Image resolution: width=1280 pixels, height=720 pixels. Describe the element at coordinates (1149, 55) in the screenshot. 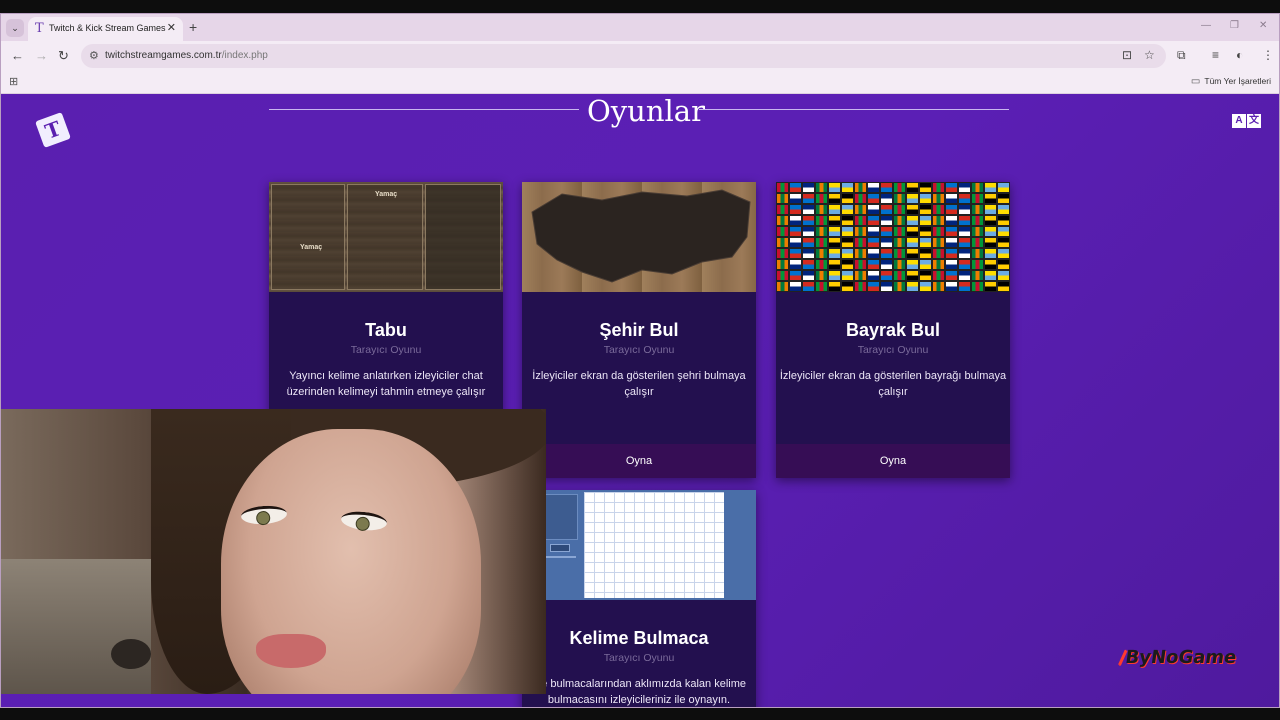

I see `bookmark-star-icon: ☆` at that location.